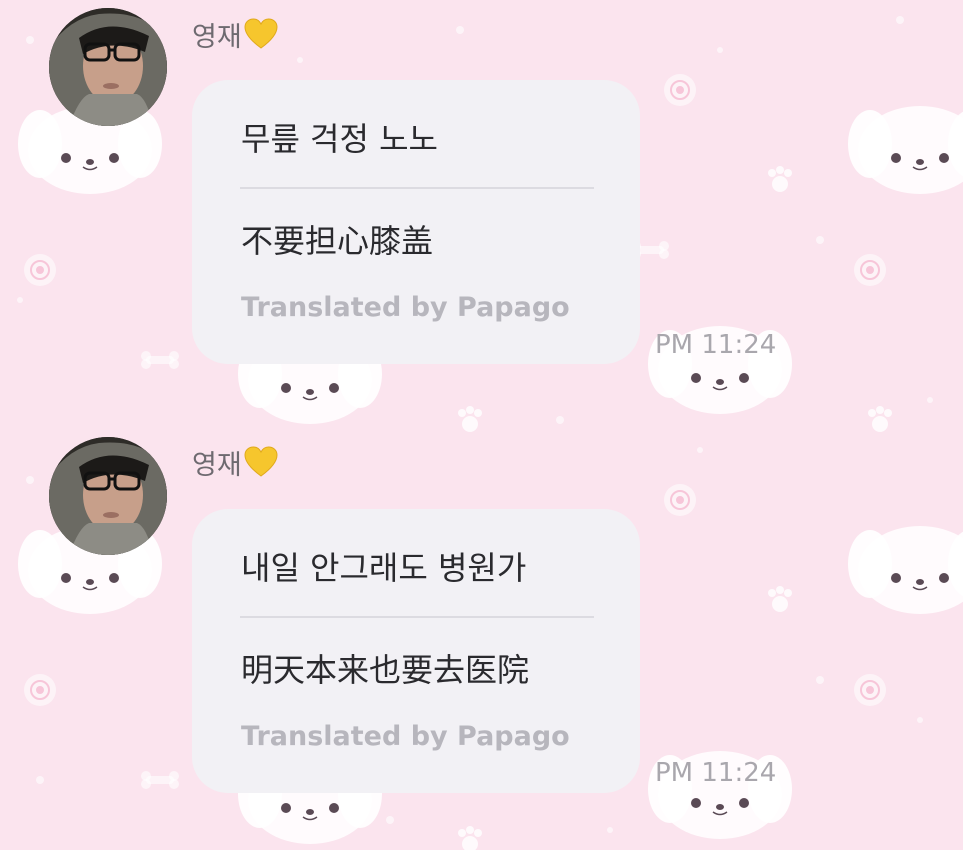 Image resolution: width=963 pixels, height=850 pixels. Describe the element at coordinates (337, 241) in the screenshot. I see `message-translation-text: 不要担心膝盖` at that location.